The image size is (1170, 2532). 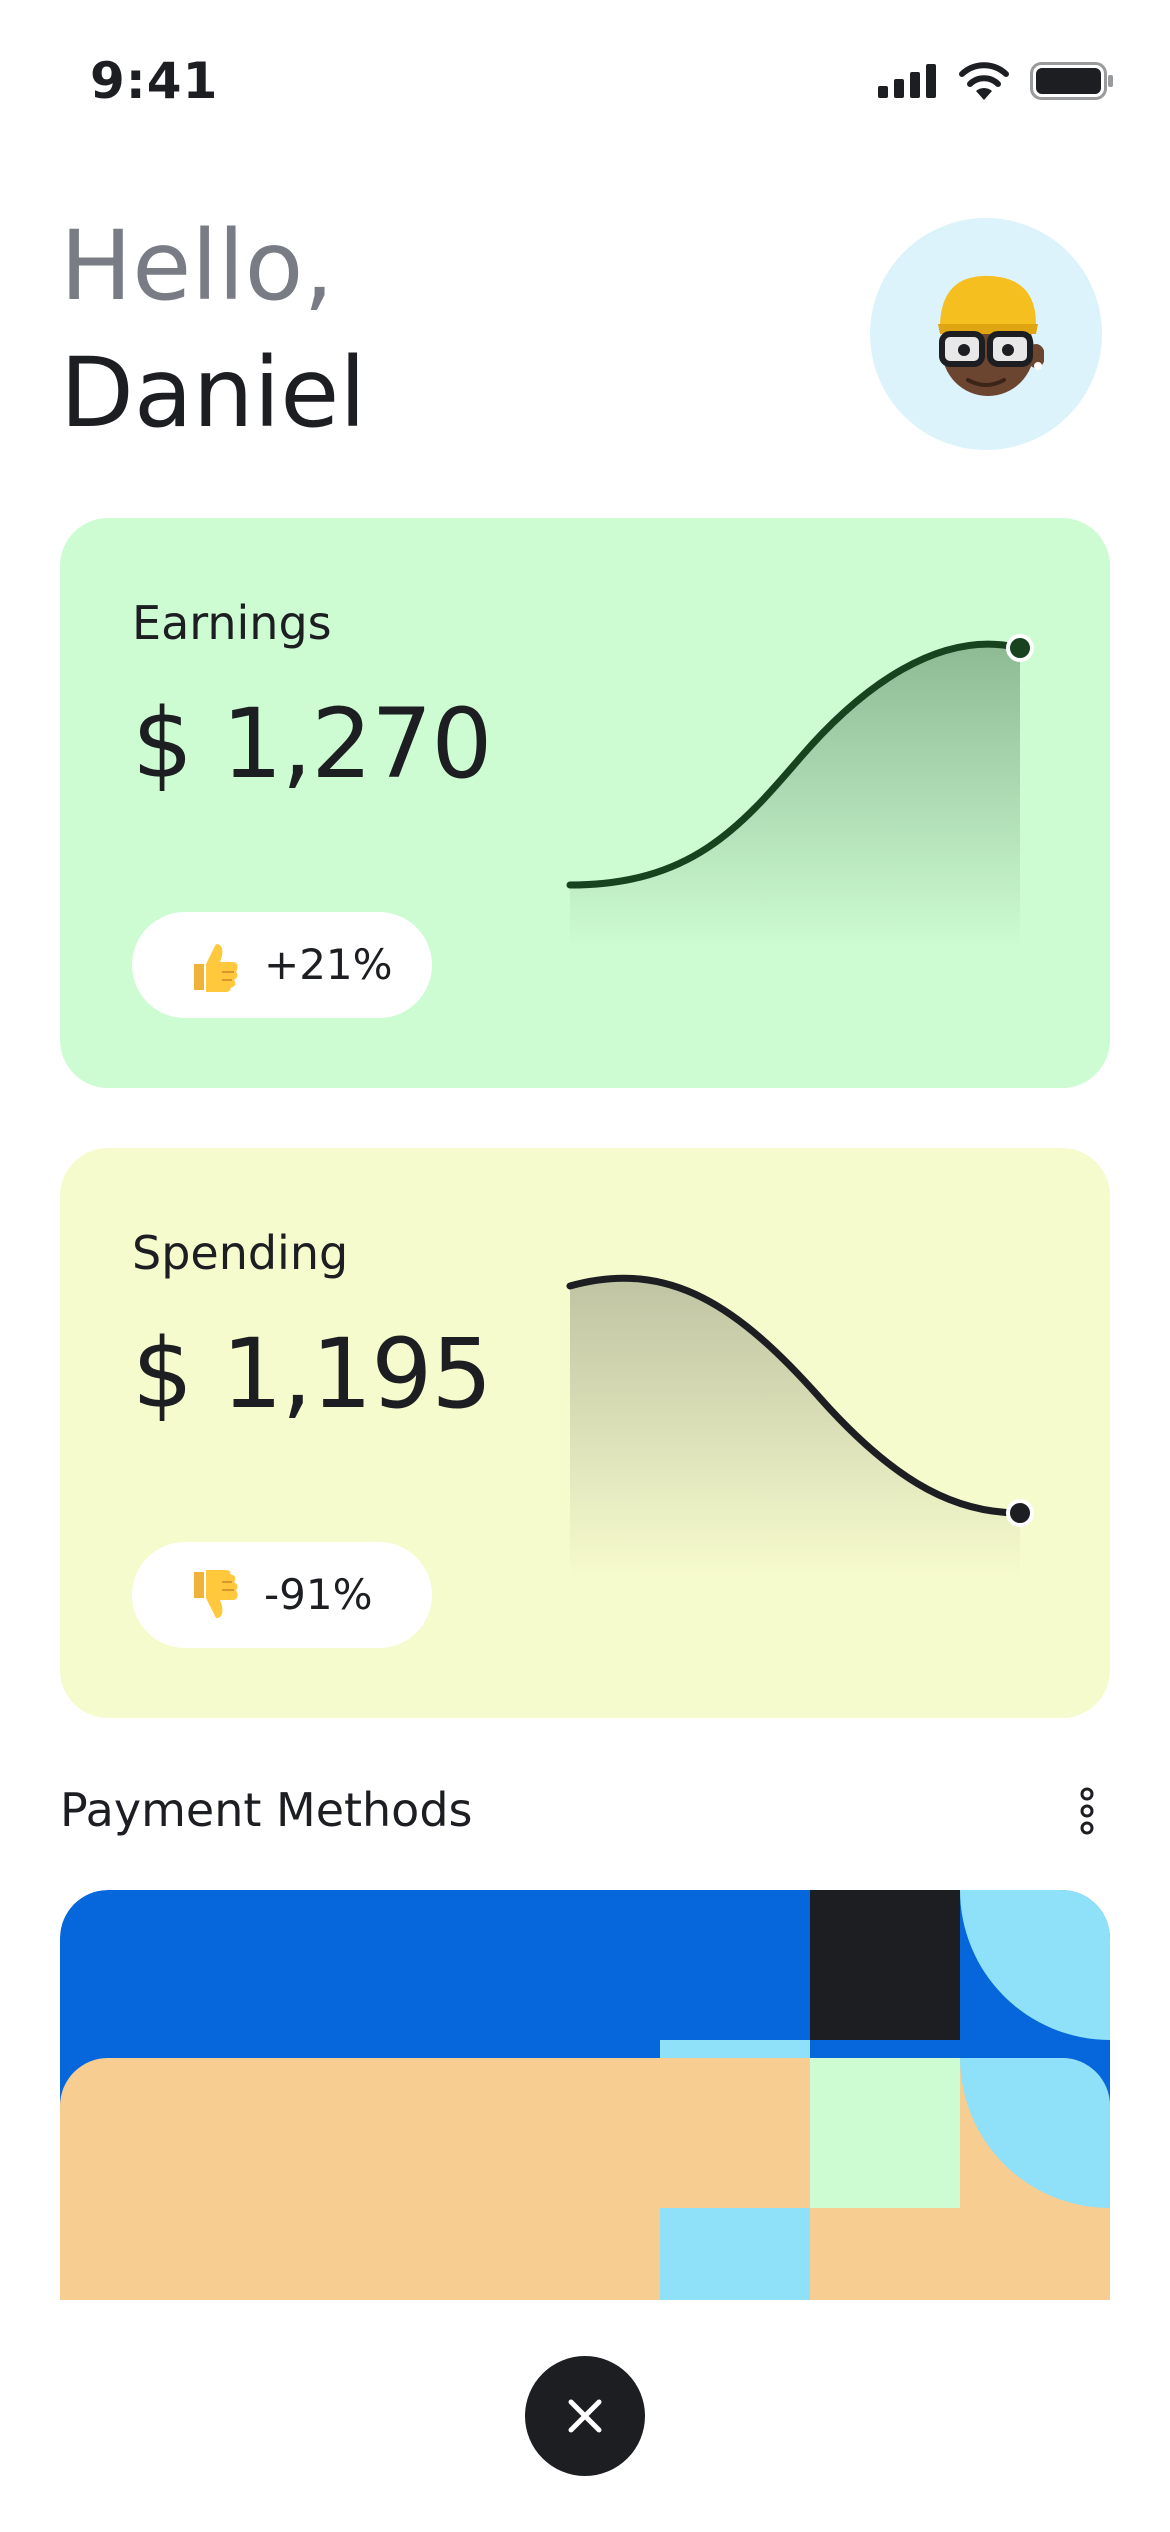 I want to click on earnings-trend-end-point, so click(x=1020, y=648).